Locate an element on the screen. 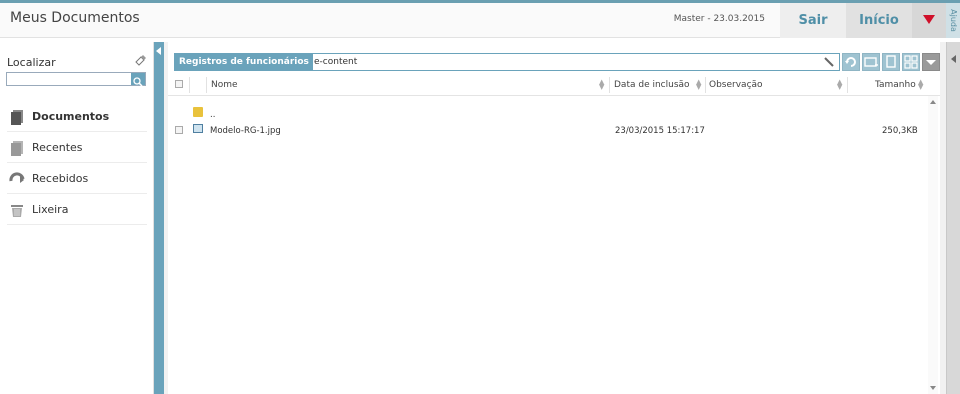 Image resolution: width=960 pixels, height=394 pixels. more-options-button is located at coordinates (931, 62).